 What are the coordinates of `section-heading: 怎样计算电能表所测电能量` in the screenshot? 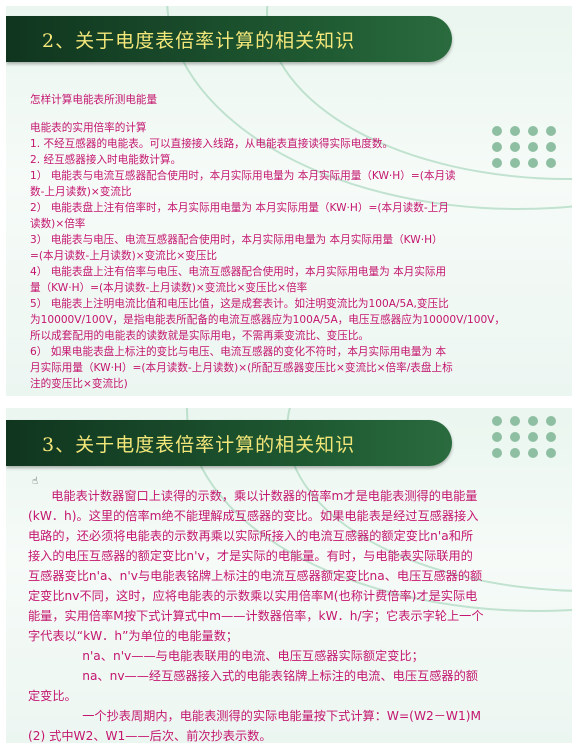 It's located at (94, 100).